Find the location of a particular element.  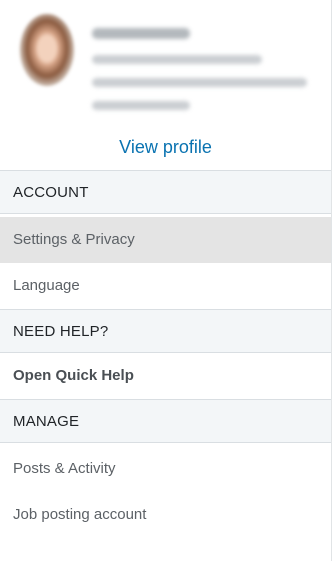

section-header-account: ACCOUNT is located at coordinates (165, 192).